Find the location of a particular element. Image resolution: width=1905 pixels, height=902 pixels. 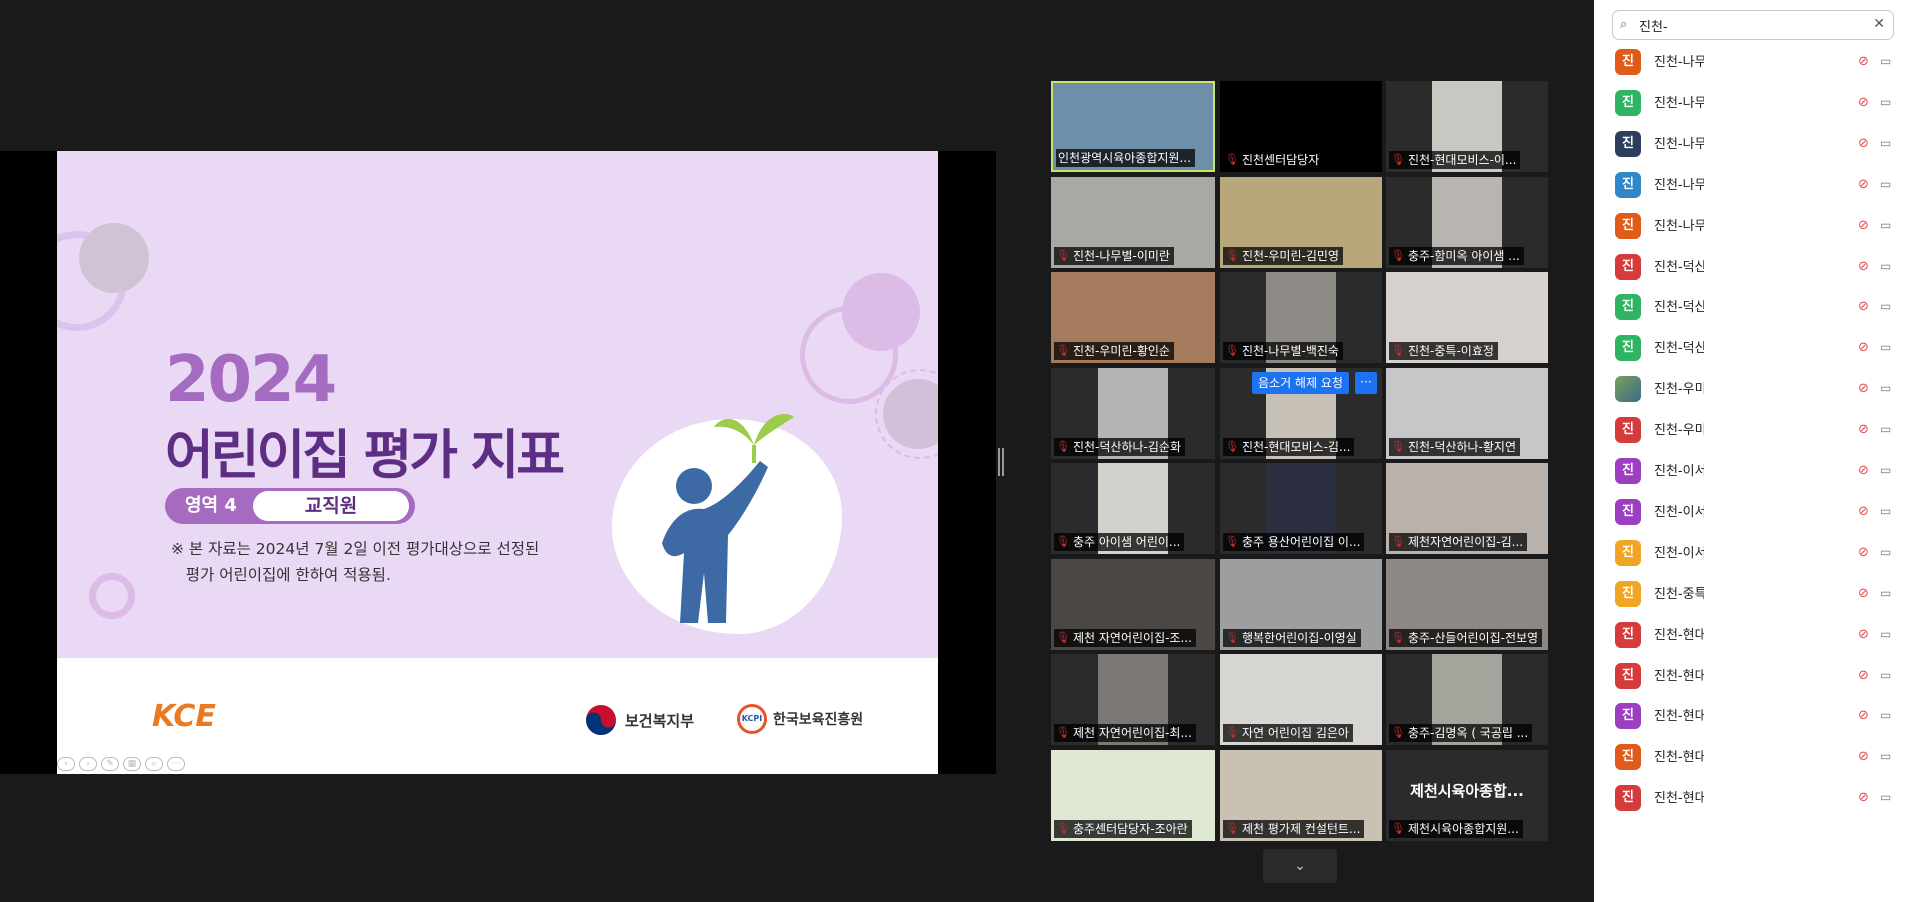

participant-row: 진 진천-우미 ⊘ ▭ is located at coordinates (1749, 430).